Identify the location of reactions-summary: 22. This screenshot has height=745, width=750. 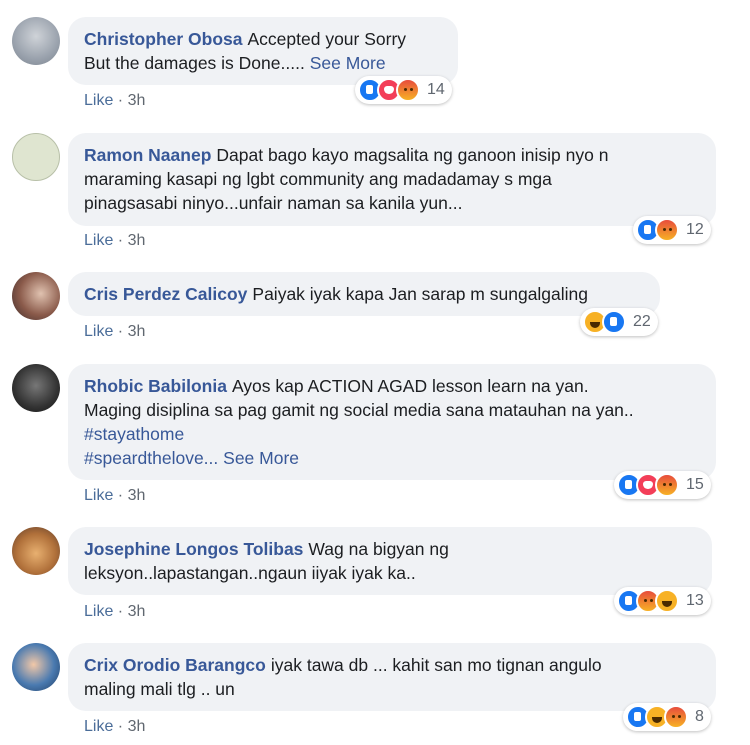
(619, 322).